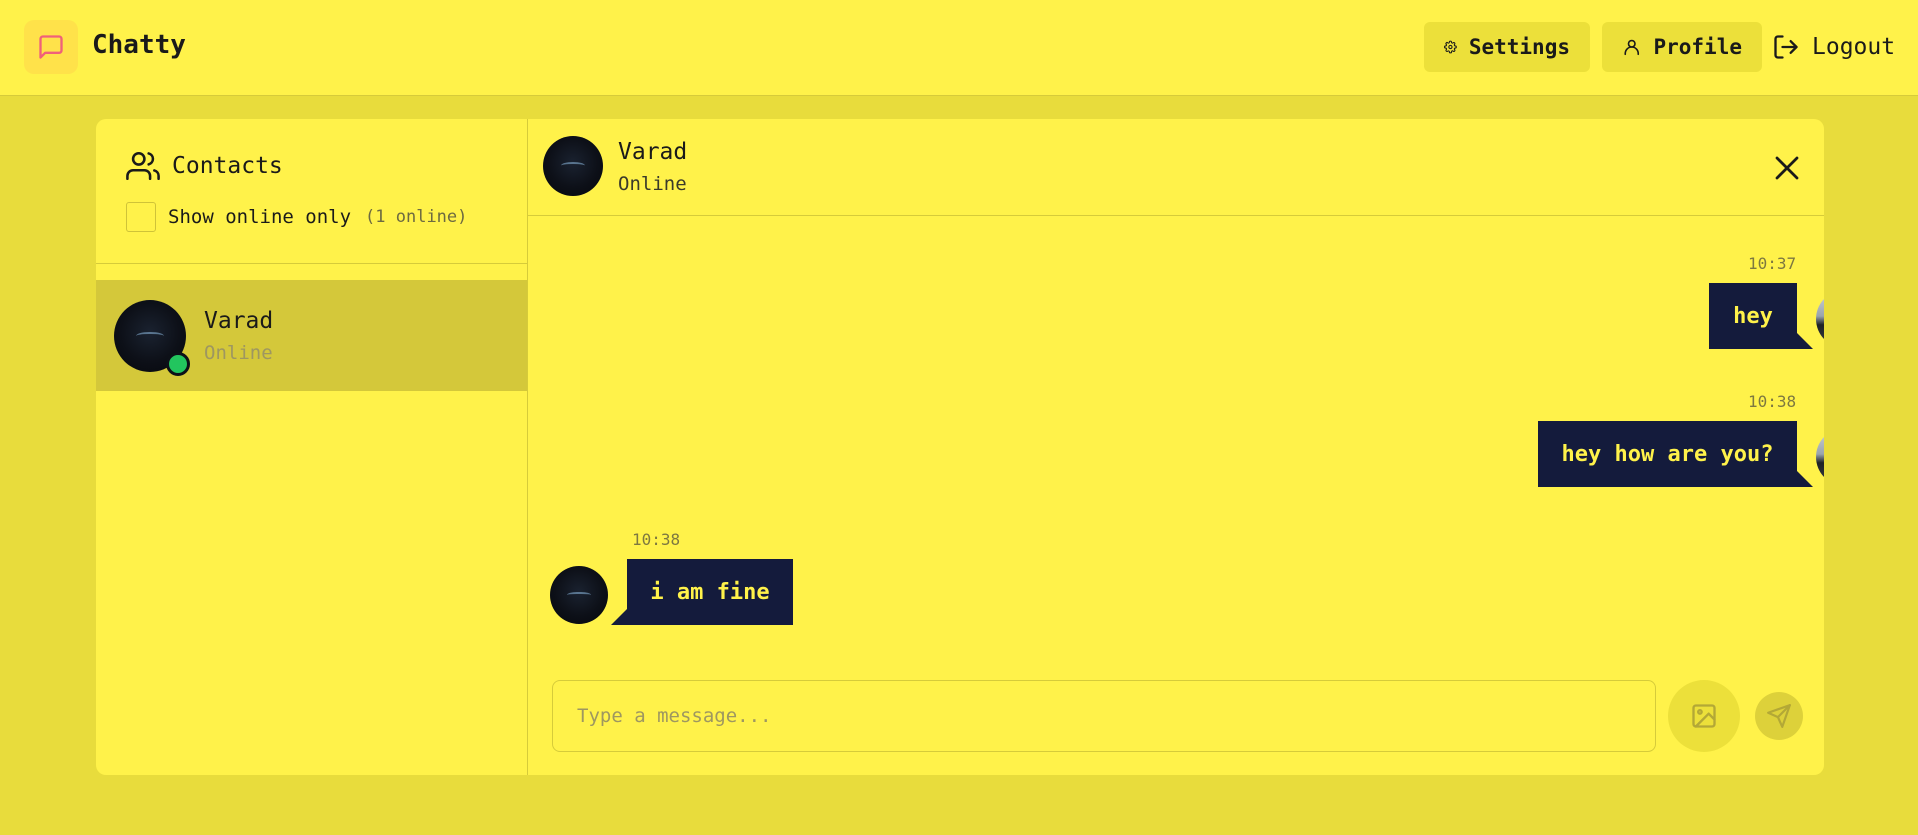 Image resolution: width=1918 pixels, height=835 pixels. I want to click on logo-box, so click(51, 47).